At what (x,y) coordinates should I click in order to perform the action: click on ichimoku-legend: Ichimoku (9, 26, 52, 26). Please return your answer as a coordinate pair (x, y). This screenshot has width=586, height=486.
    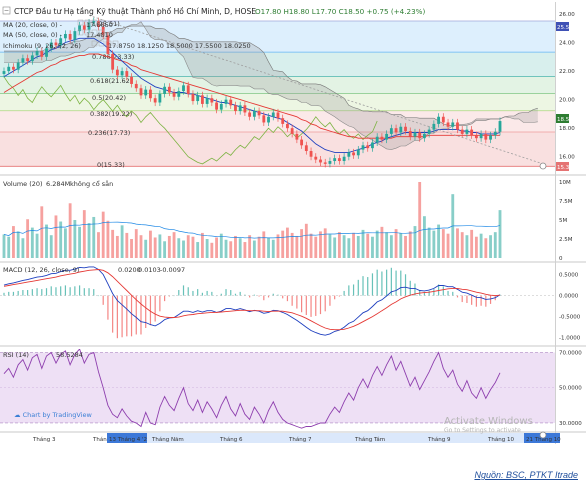
    Looking at the image, I should click on (42, 46).